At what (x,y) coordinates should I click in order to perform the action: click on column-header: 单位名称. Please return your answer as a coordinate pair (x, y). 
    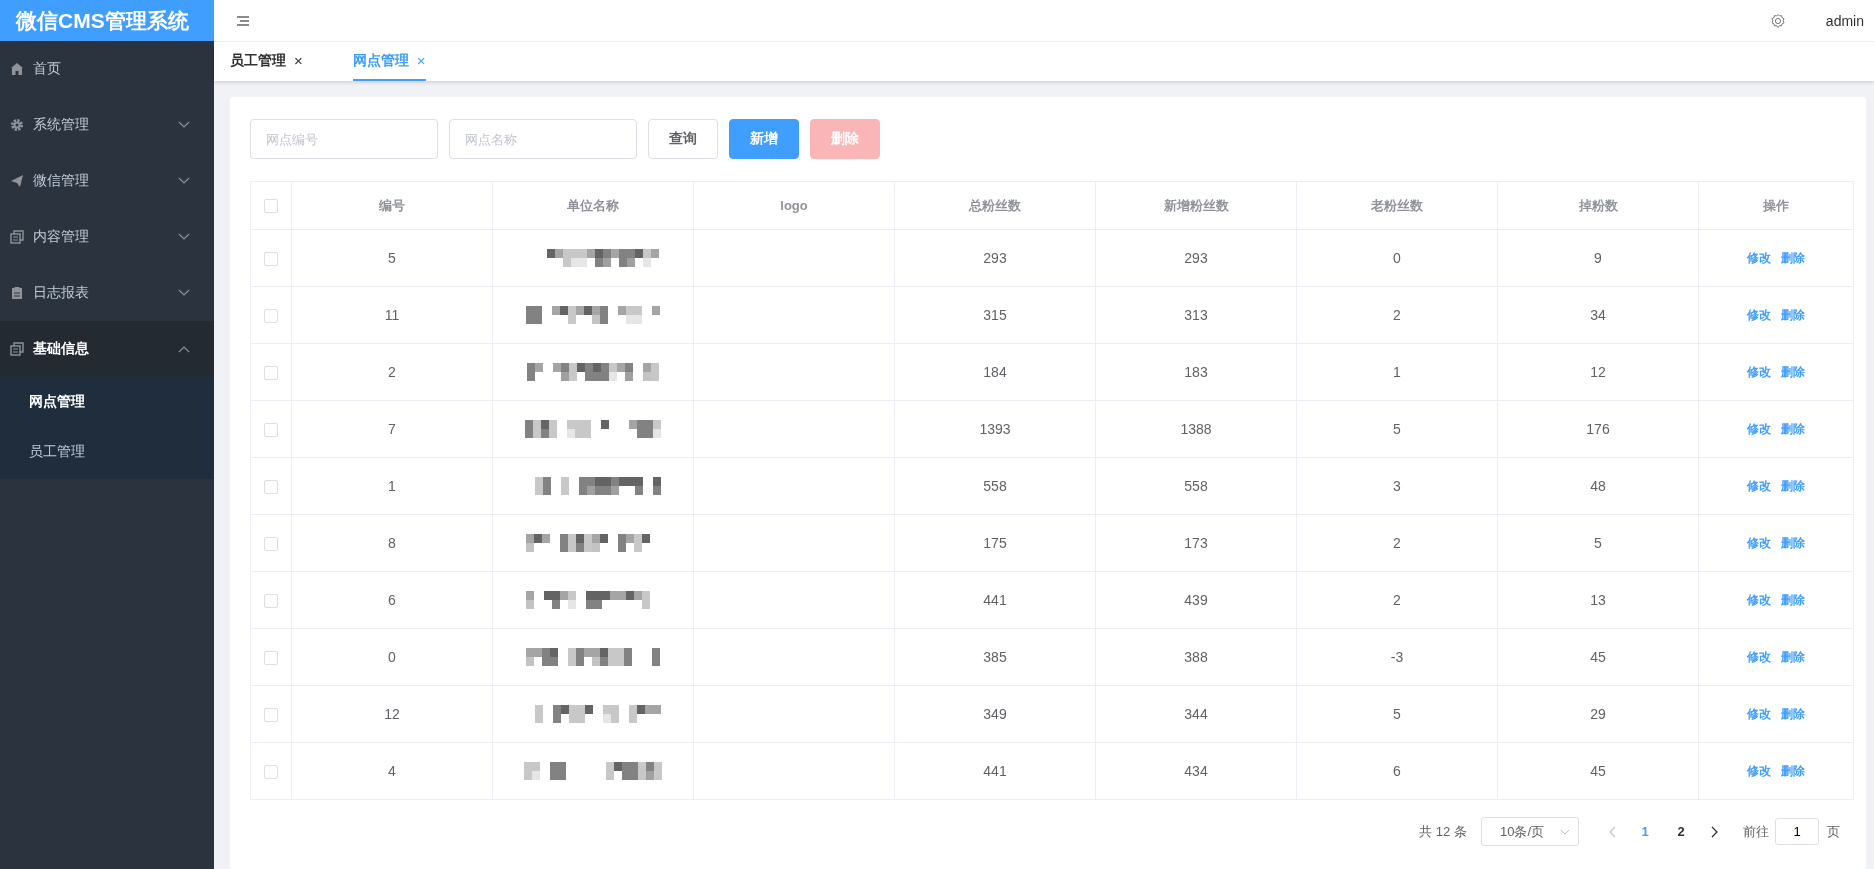
    Looking at the image, I should click on (593, 205).